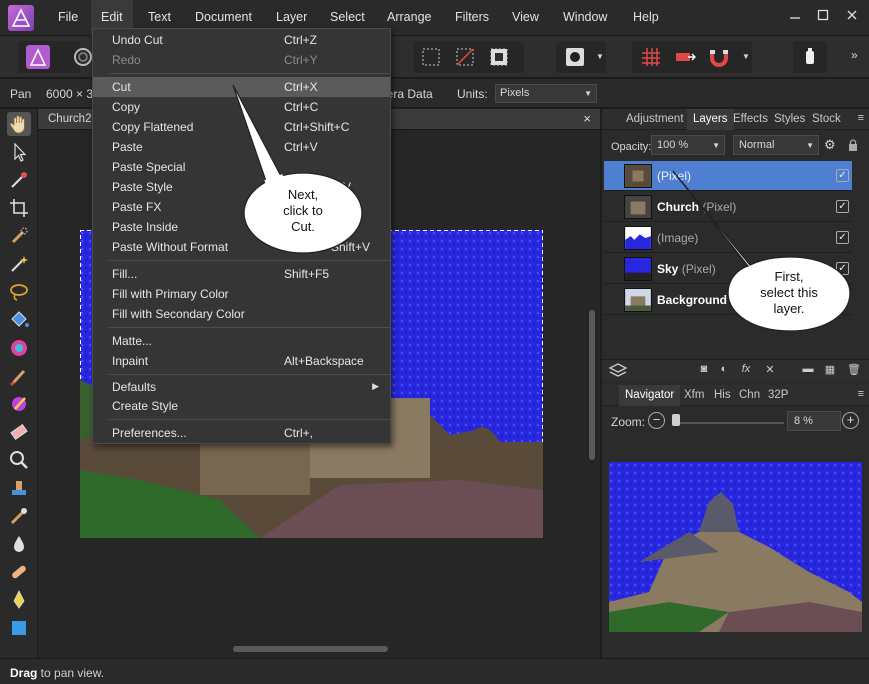 The width and height of the screenshot is (869, 684). I want to click on menu-file: File, so click(68, 17).